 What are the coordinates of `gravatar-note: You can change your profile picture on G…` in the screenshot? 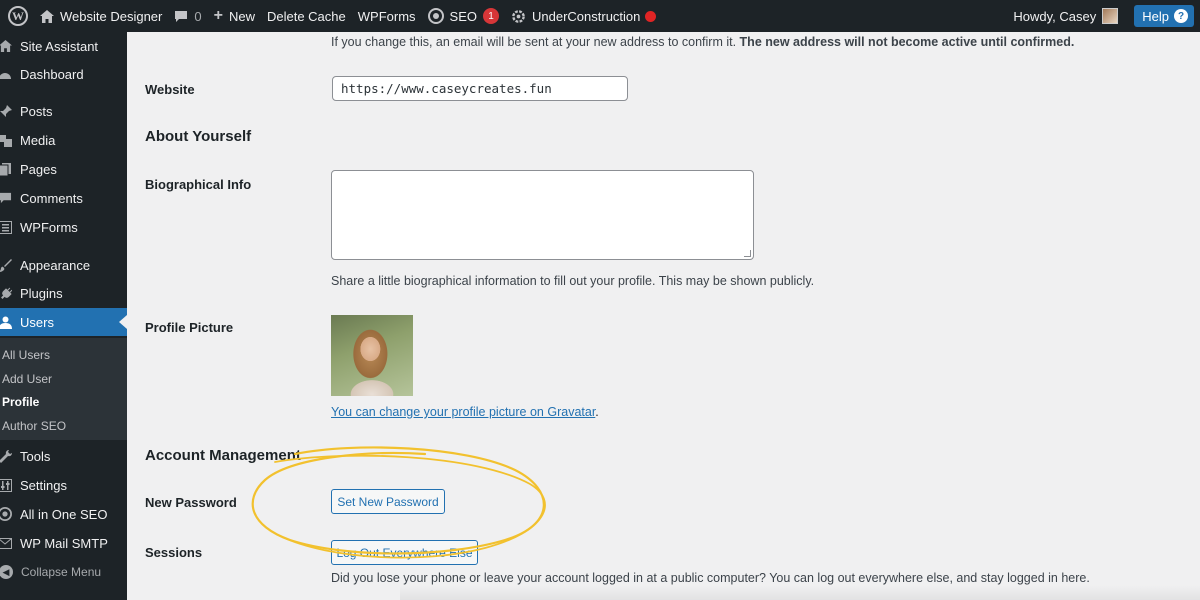 It's located at (465, 412).